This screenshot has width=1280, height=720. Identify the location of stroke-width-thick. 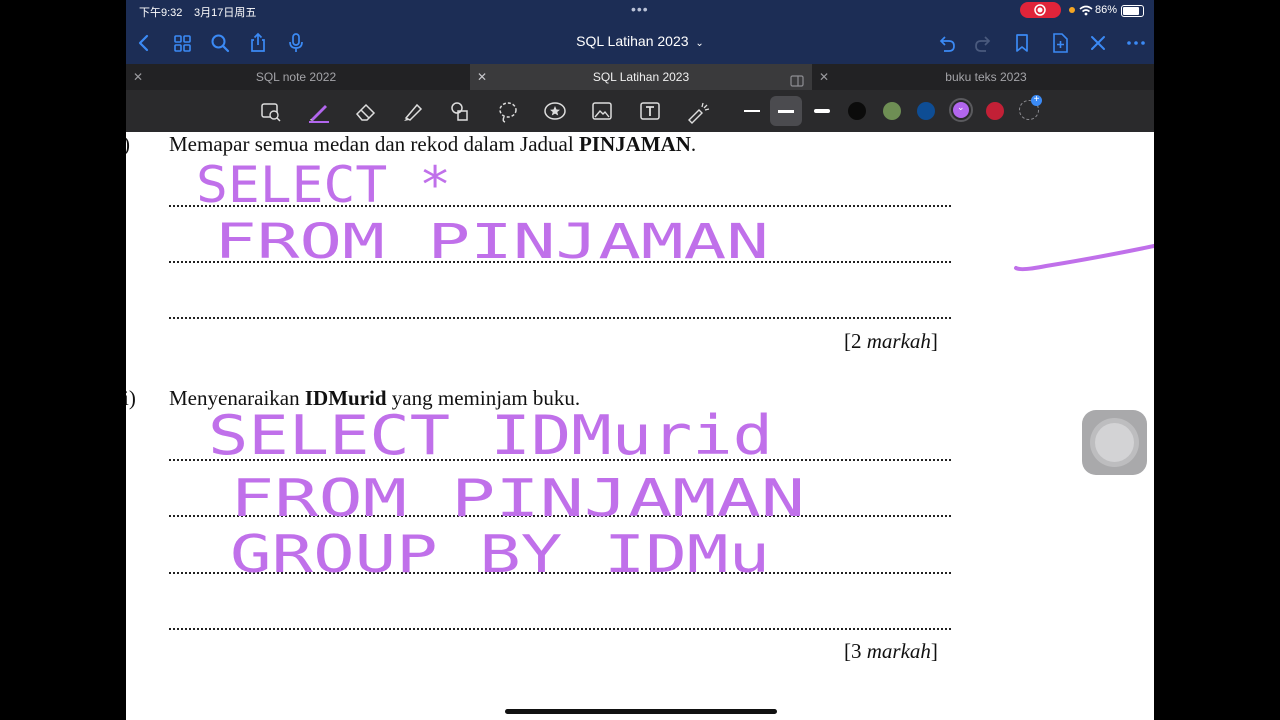
(822, 111).